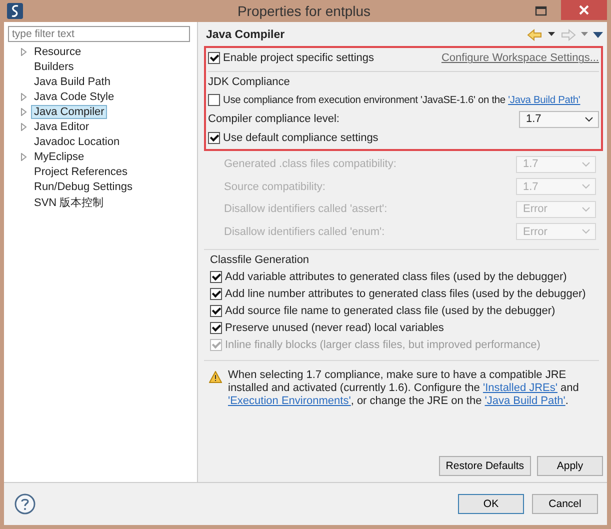  I want to click on dialog-button: OK, so click(491, 504).